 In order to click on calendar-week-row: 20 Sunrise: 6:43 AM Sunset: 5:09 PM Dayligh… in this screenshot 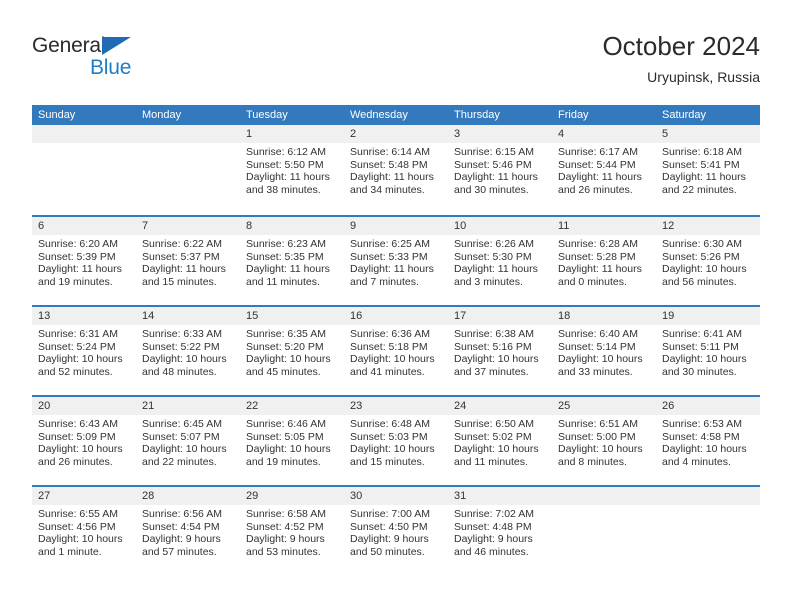, I will do `click(396, 440)`.